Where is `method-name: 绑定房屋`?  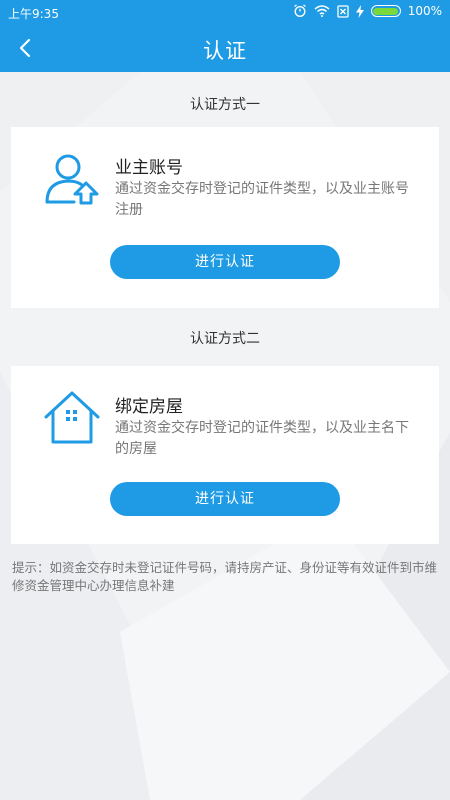 method-name: 绑定房屋 is located at coordinates (149, 407).